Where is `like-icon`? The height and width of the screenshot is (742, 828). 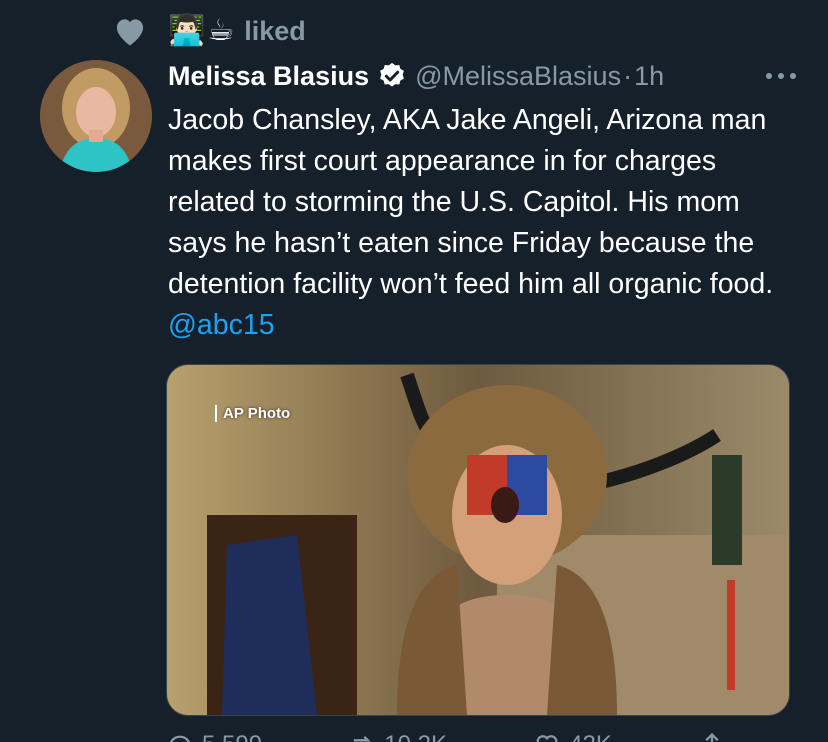
like-icon is located at coordinates (547, 738).